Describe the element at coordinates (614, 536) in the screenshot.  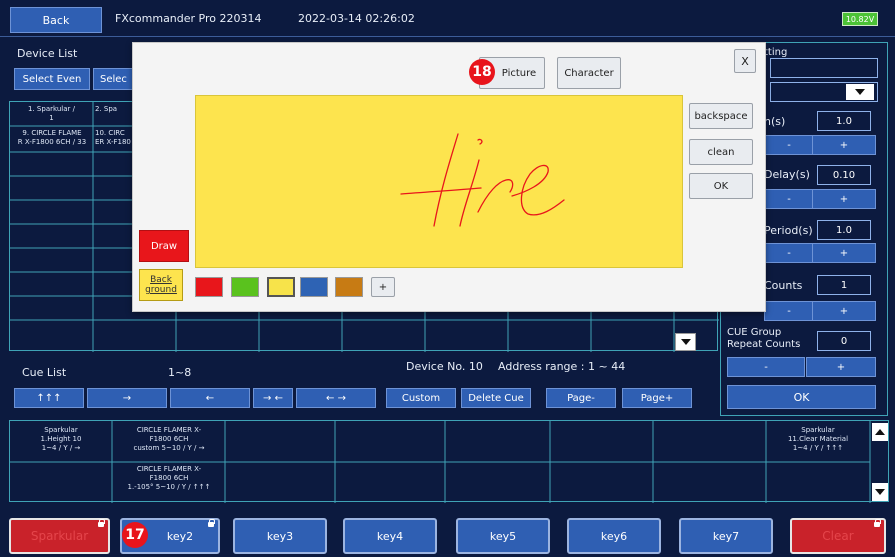
I see `key6-button: key6` at that location.